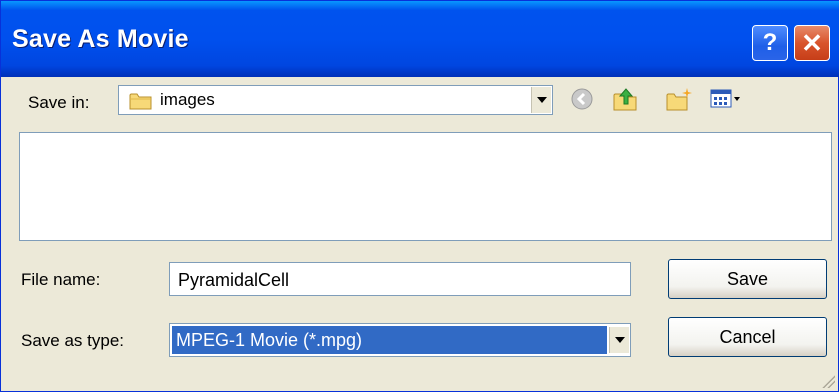 The height and width of the screenshot is (392, 839). Describe the element at coordinates (73, 340) in the screenshot. I see `save-as-type-label: Save as type:` at that location.